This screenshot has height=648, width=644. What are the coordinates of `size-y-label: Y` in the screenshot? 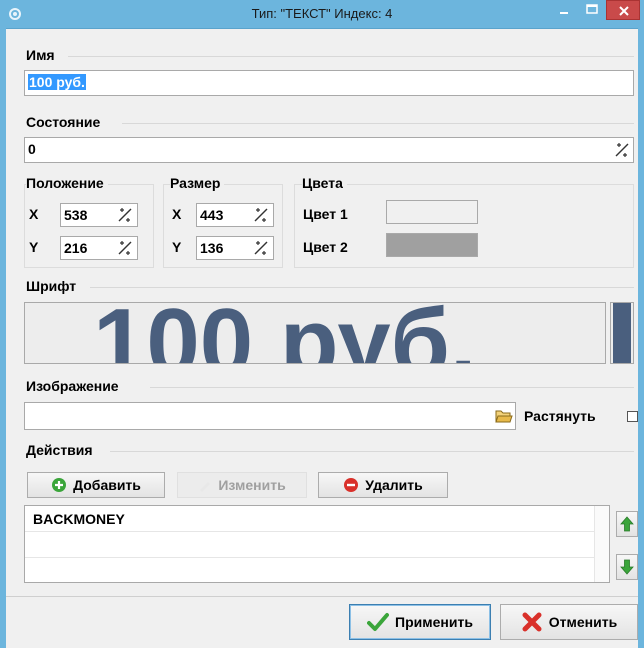 It's located at (177, 247).